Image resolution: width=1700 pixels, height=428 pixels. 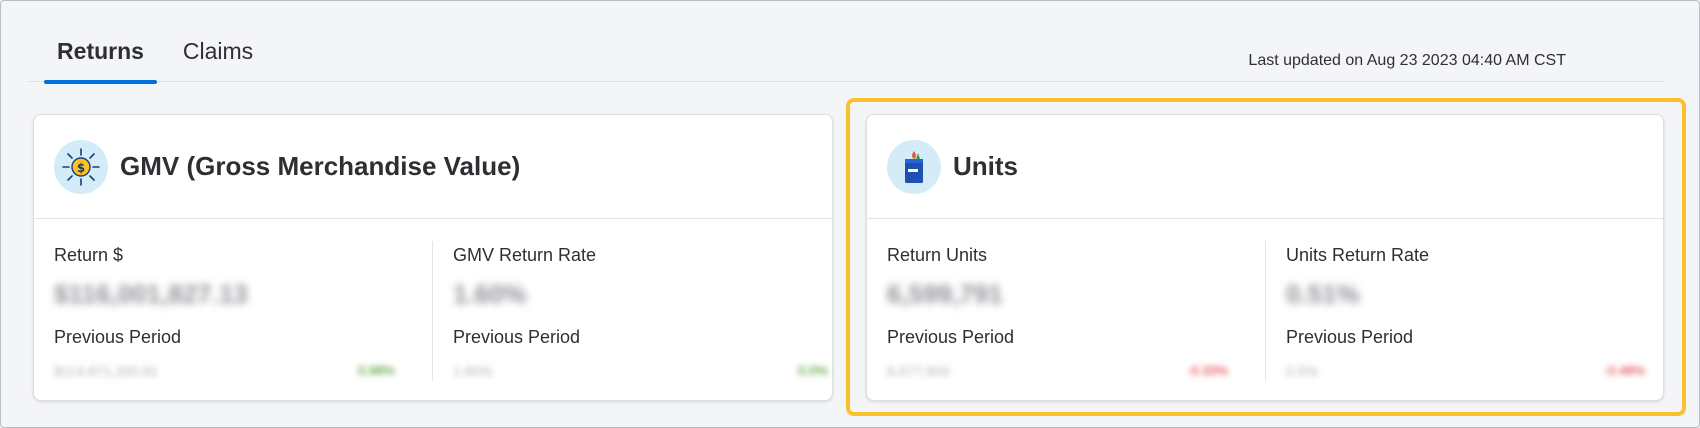 I want to click on metric-label: GMV Return Rate, so click(x=525, y=255).